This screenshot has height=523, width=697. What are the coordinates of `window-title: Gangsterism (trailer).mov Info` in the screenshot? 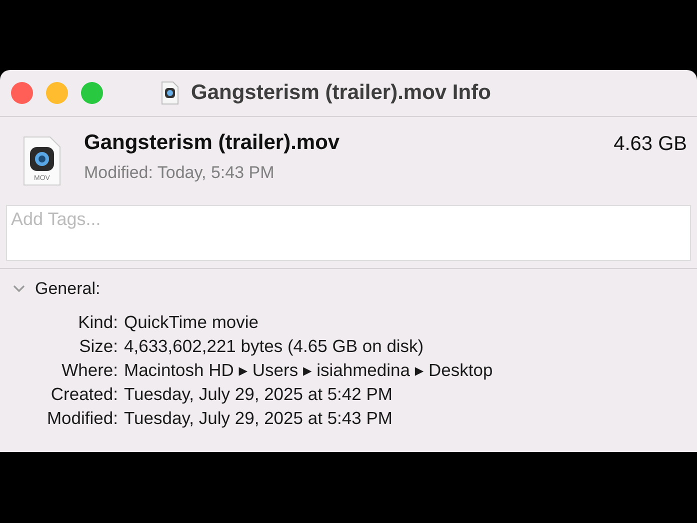 It's located at (341, 93).